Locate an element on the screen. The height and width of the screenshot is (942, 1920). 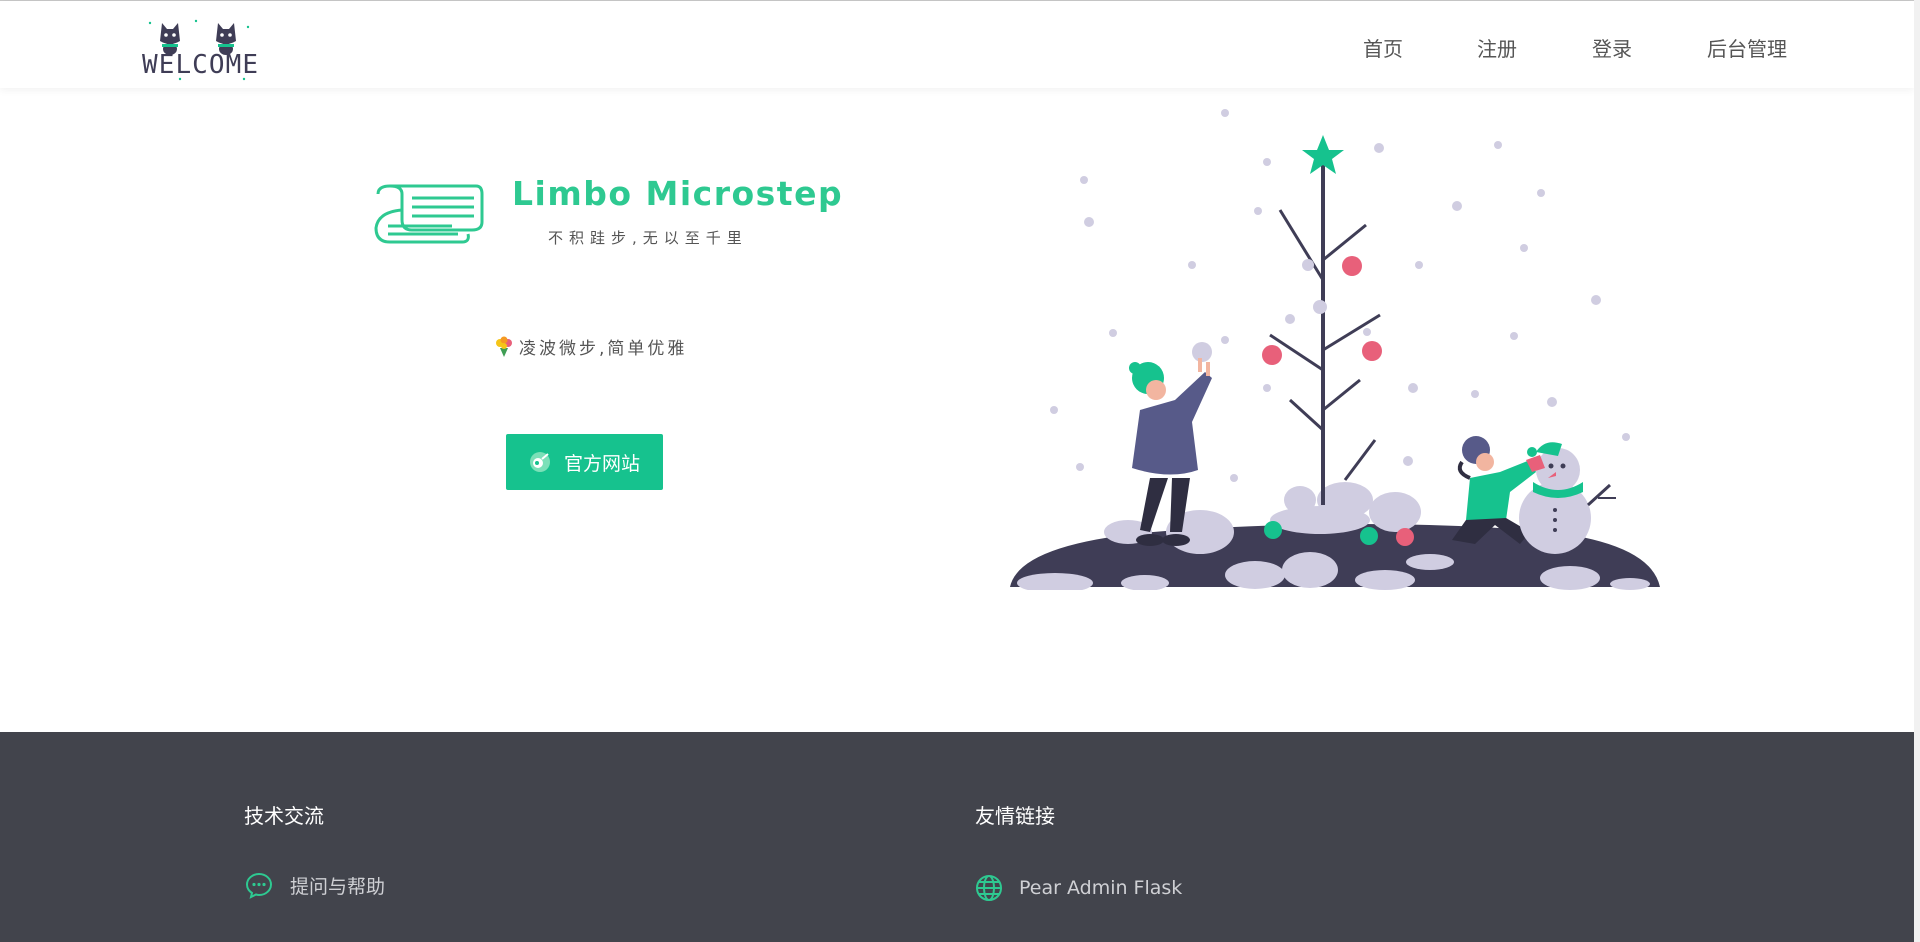
brand-subtitle: 不积跬步,无以至千里 is located at coordinates (648, 238).